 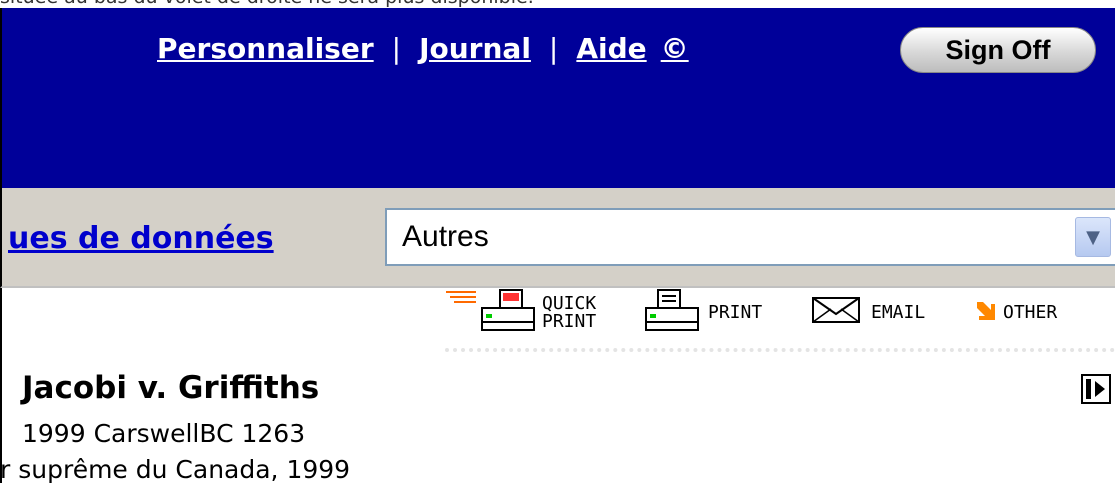 I want to click on journal-link: Journal, so click(x=475, y=48).